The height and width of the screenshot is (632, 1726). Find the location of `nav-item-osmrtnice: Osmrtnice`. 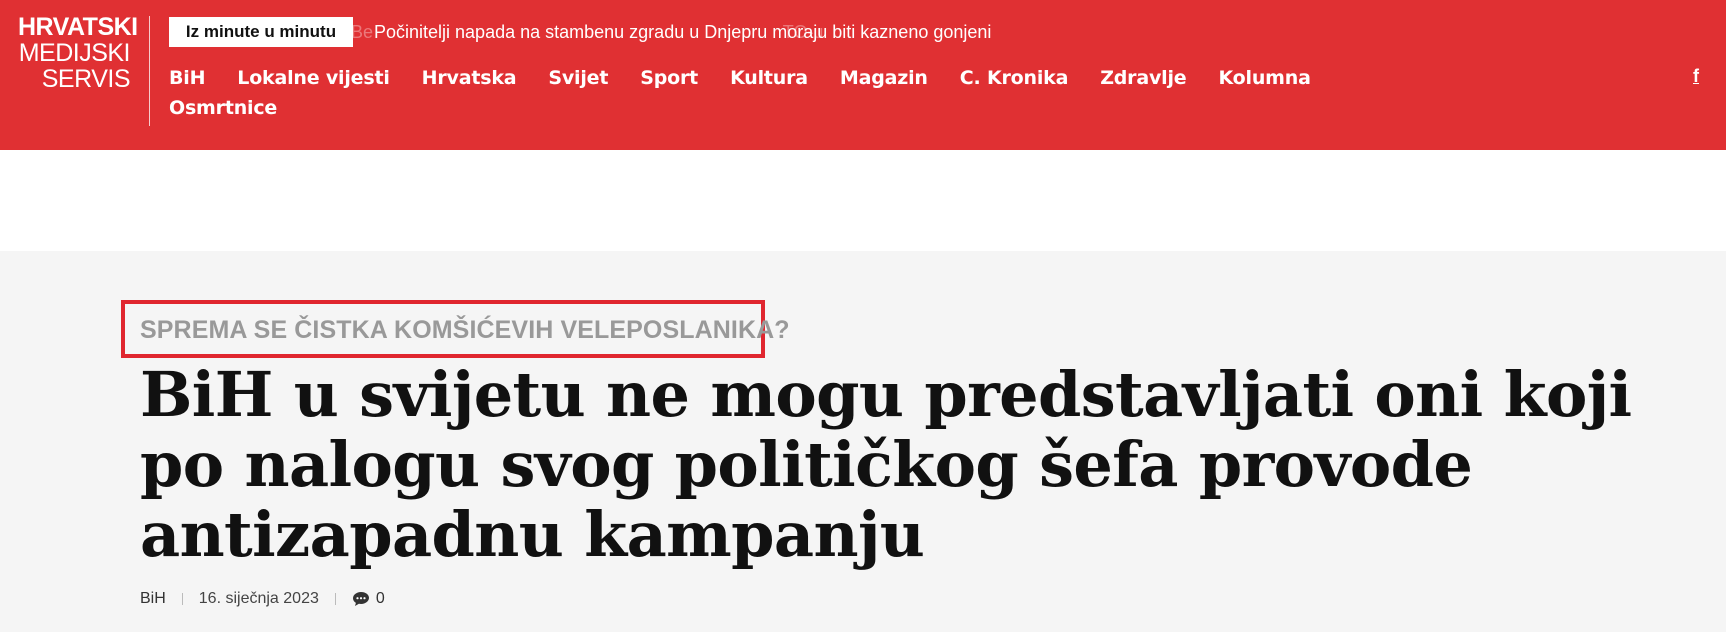

nav-item-osmrtnice: Osmrtnice is located at coordinates (223, 108).